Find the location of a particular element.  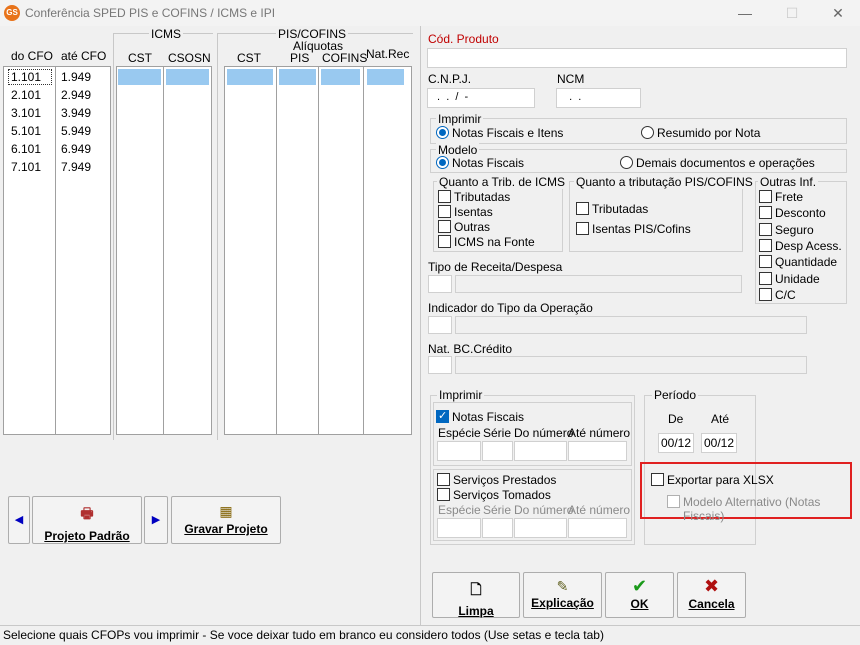

minimize-button: — is located at coordinates (745, 13).